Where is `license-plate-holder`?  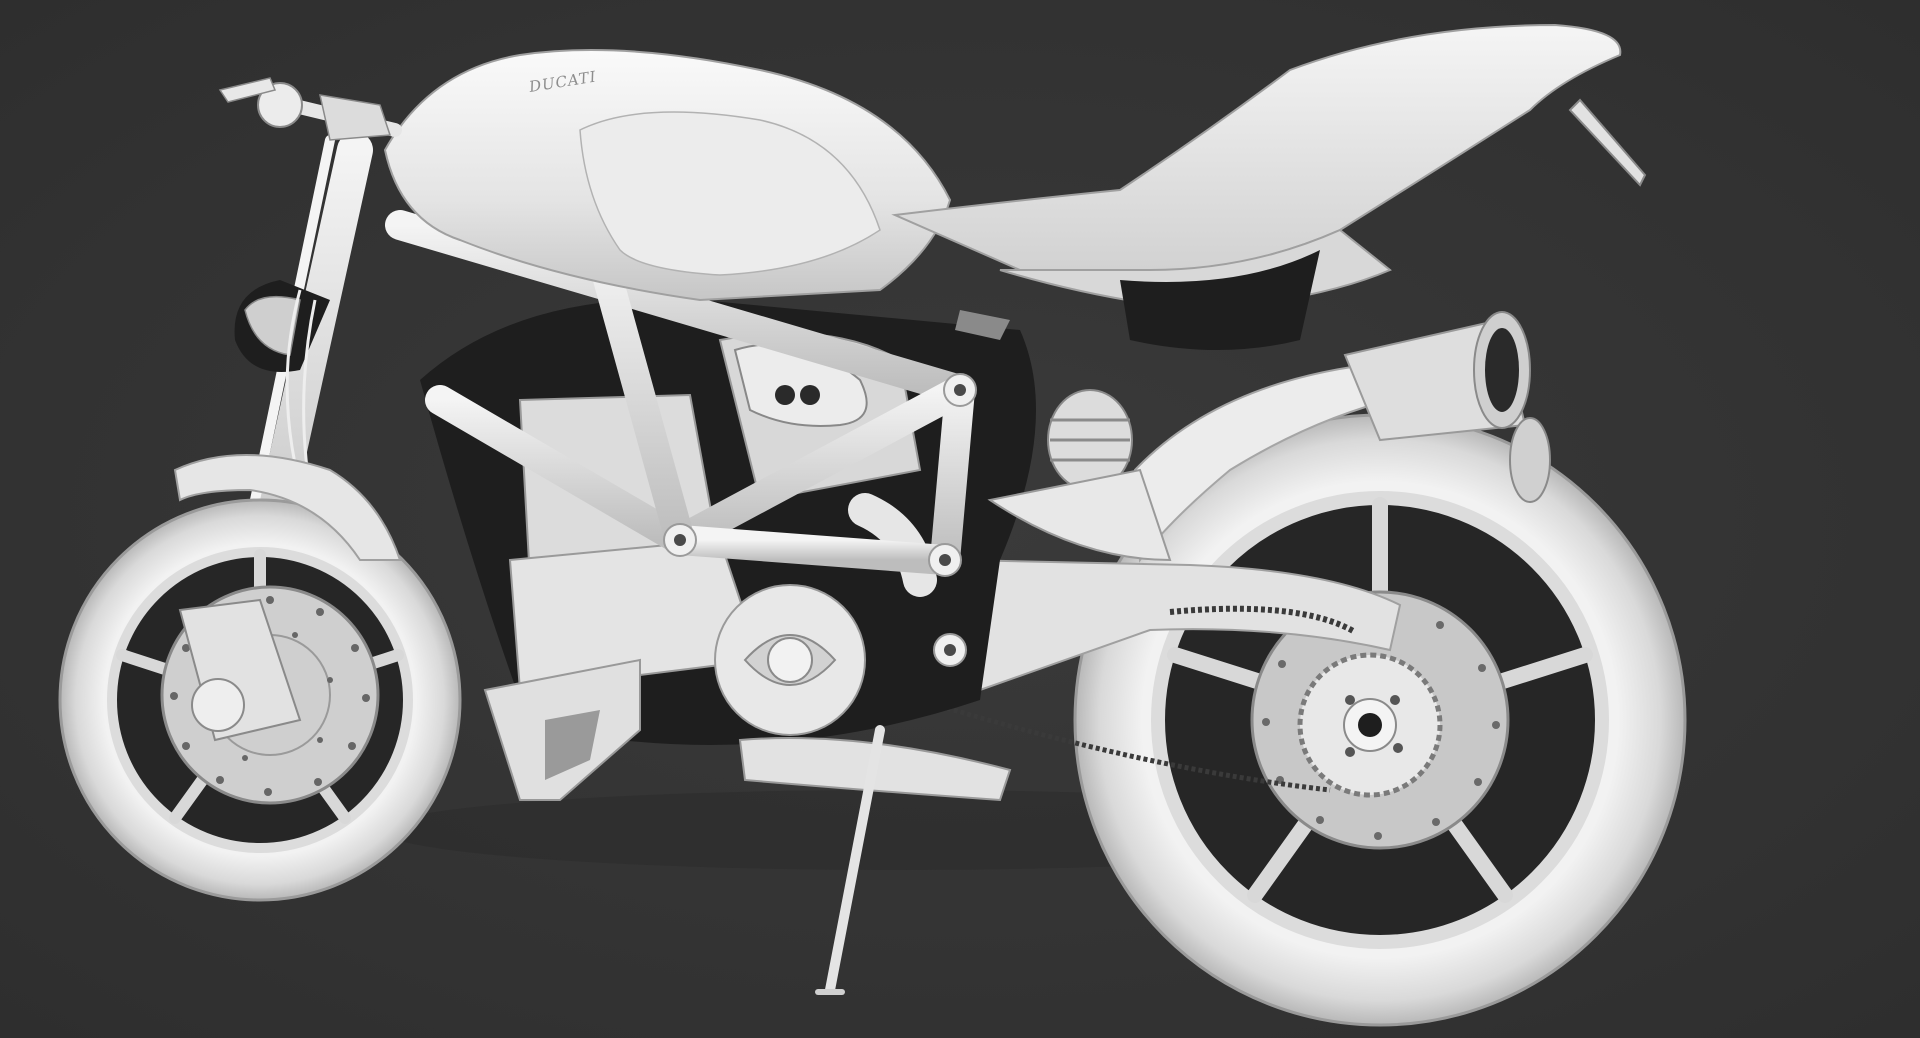 license-plate-holder is located at coordinates (1607, 142).